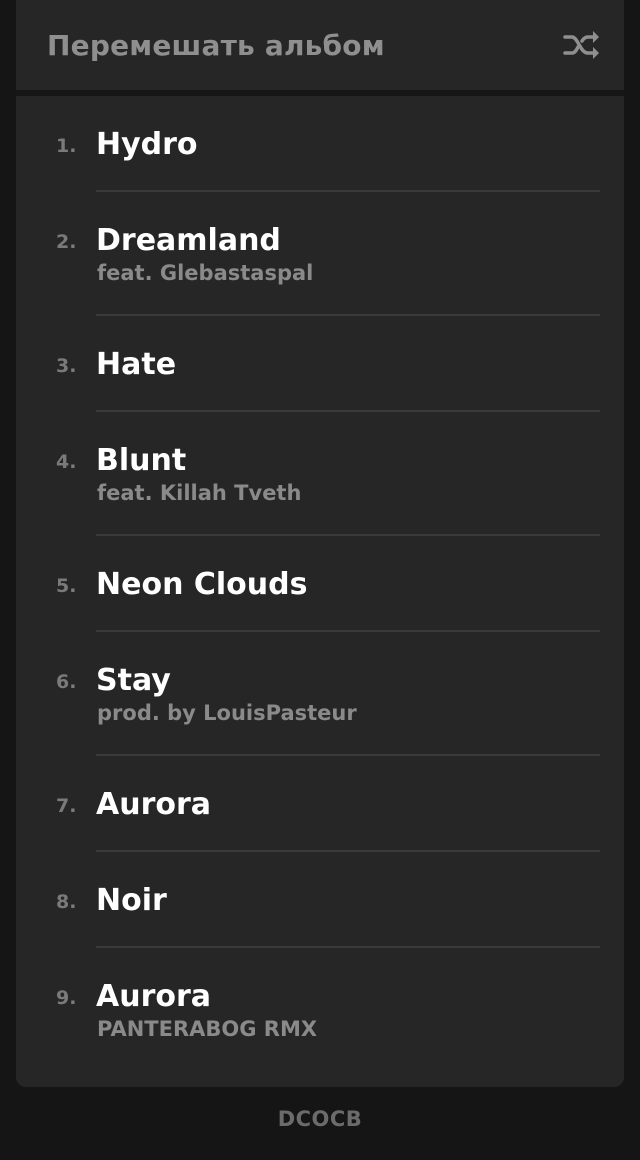 Image resolution: width=640 pixels, height=1160 pixels. What do you see at coordinates (227, 713) in the screenshot?
I see `track-subtitle: prod. by LouisPasteur` at bounding box center [227, 713].